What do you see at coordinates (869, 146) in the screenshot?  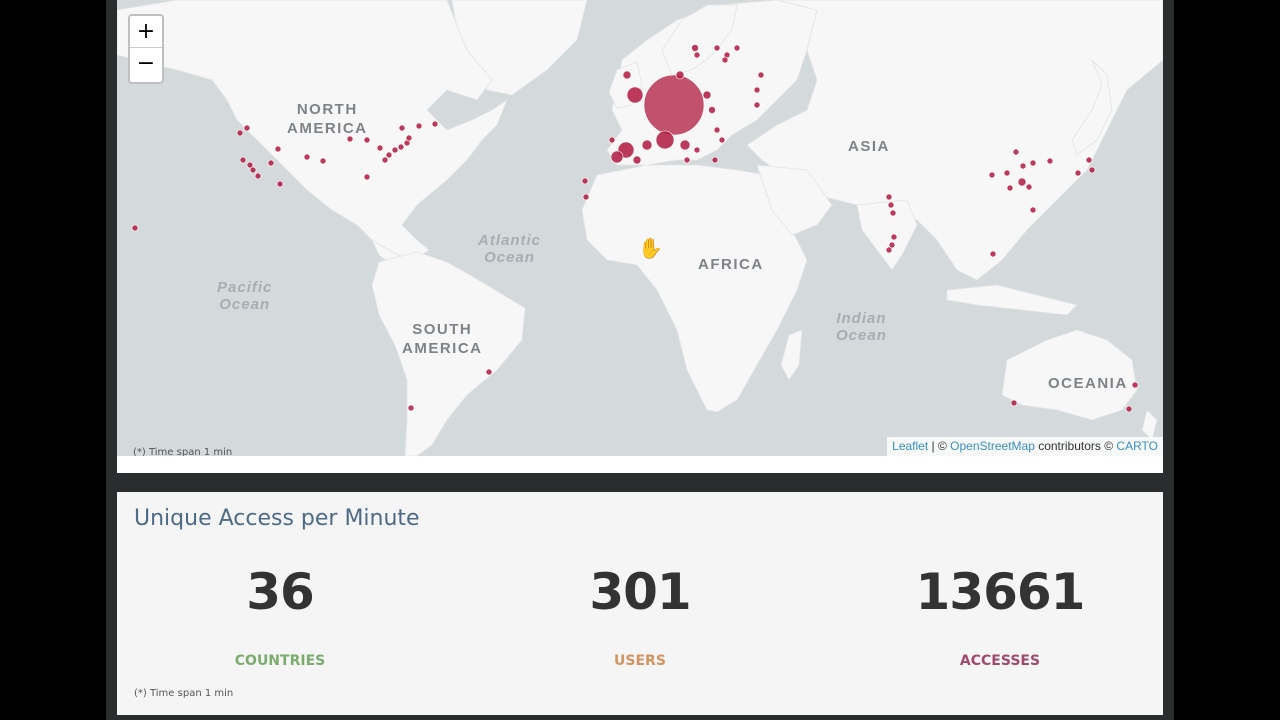 I see `label-asia: ASIA` at bounding box center [869, 146].